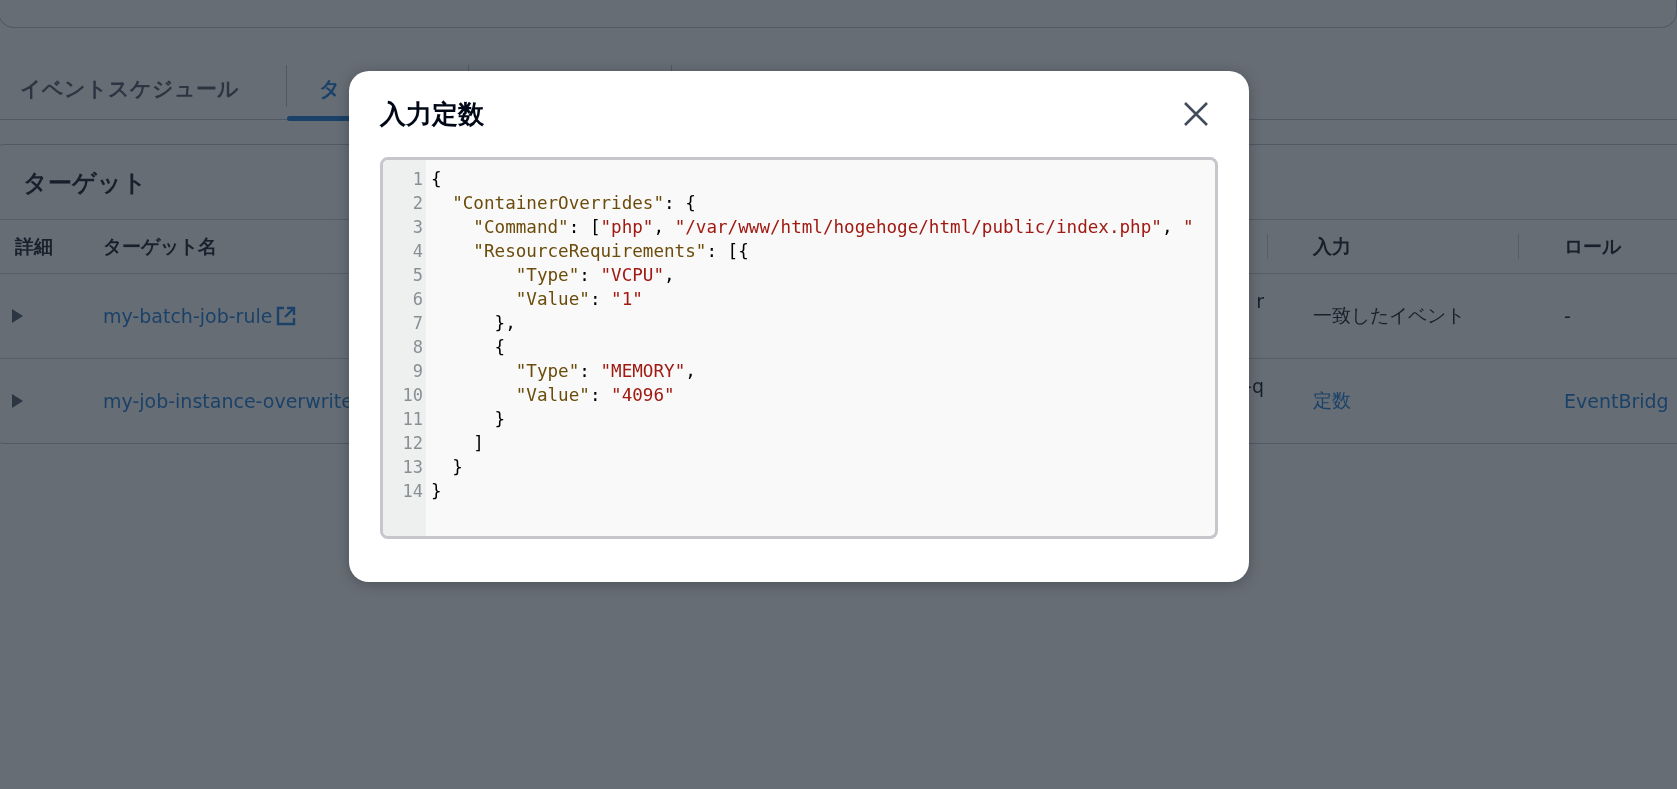 This screenshot has width=1677, height=789. What do you see at coordinates (33, 246) in the screenshot?
I see `column-header: 詳細` at bounding box center [33, 246].